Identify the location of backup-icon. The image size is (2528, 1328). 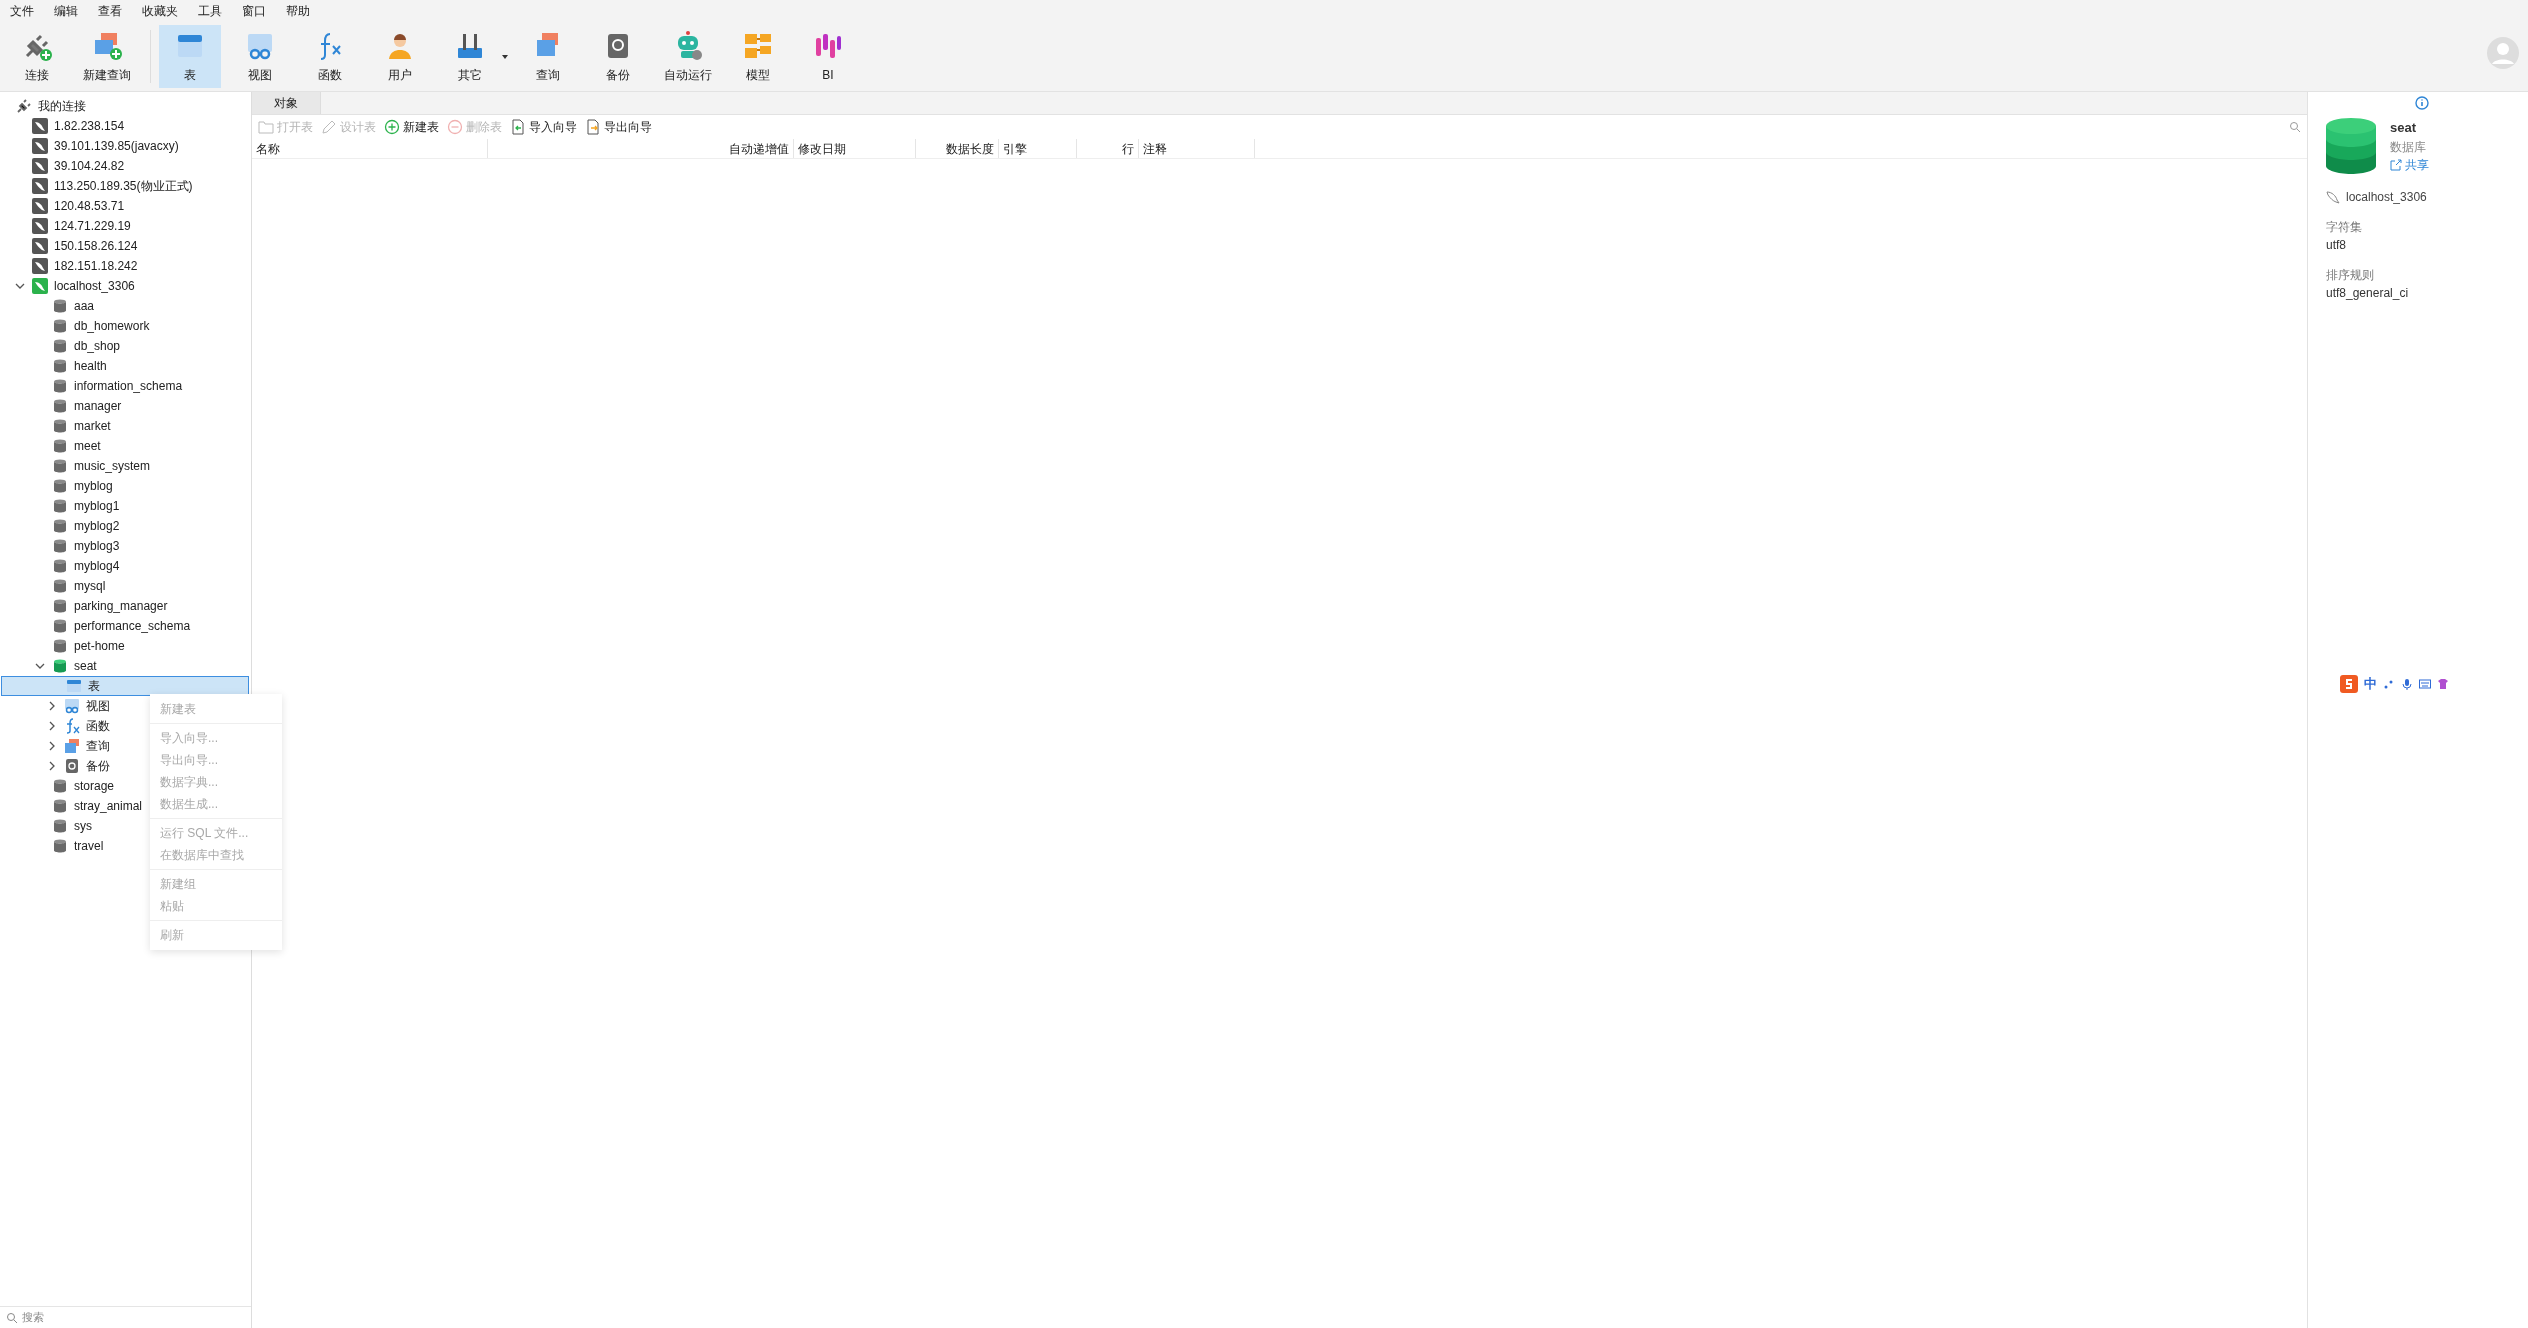
(72, 766).